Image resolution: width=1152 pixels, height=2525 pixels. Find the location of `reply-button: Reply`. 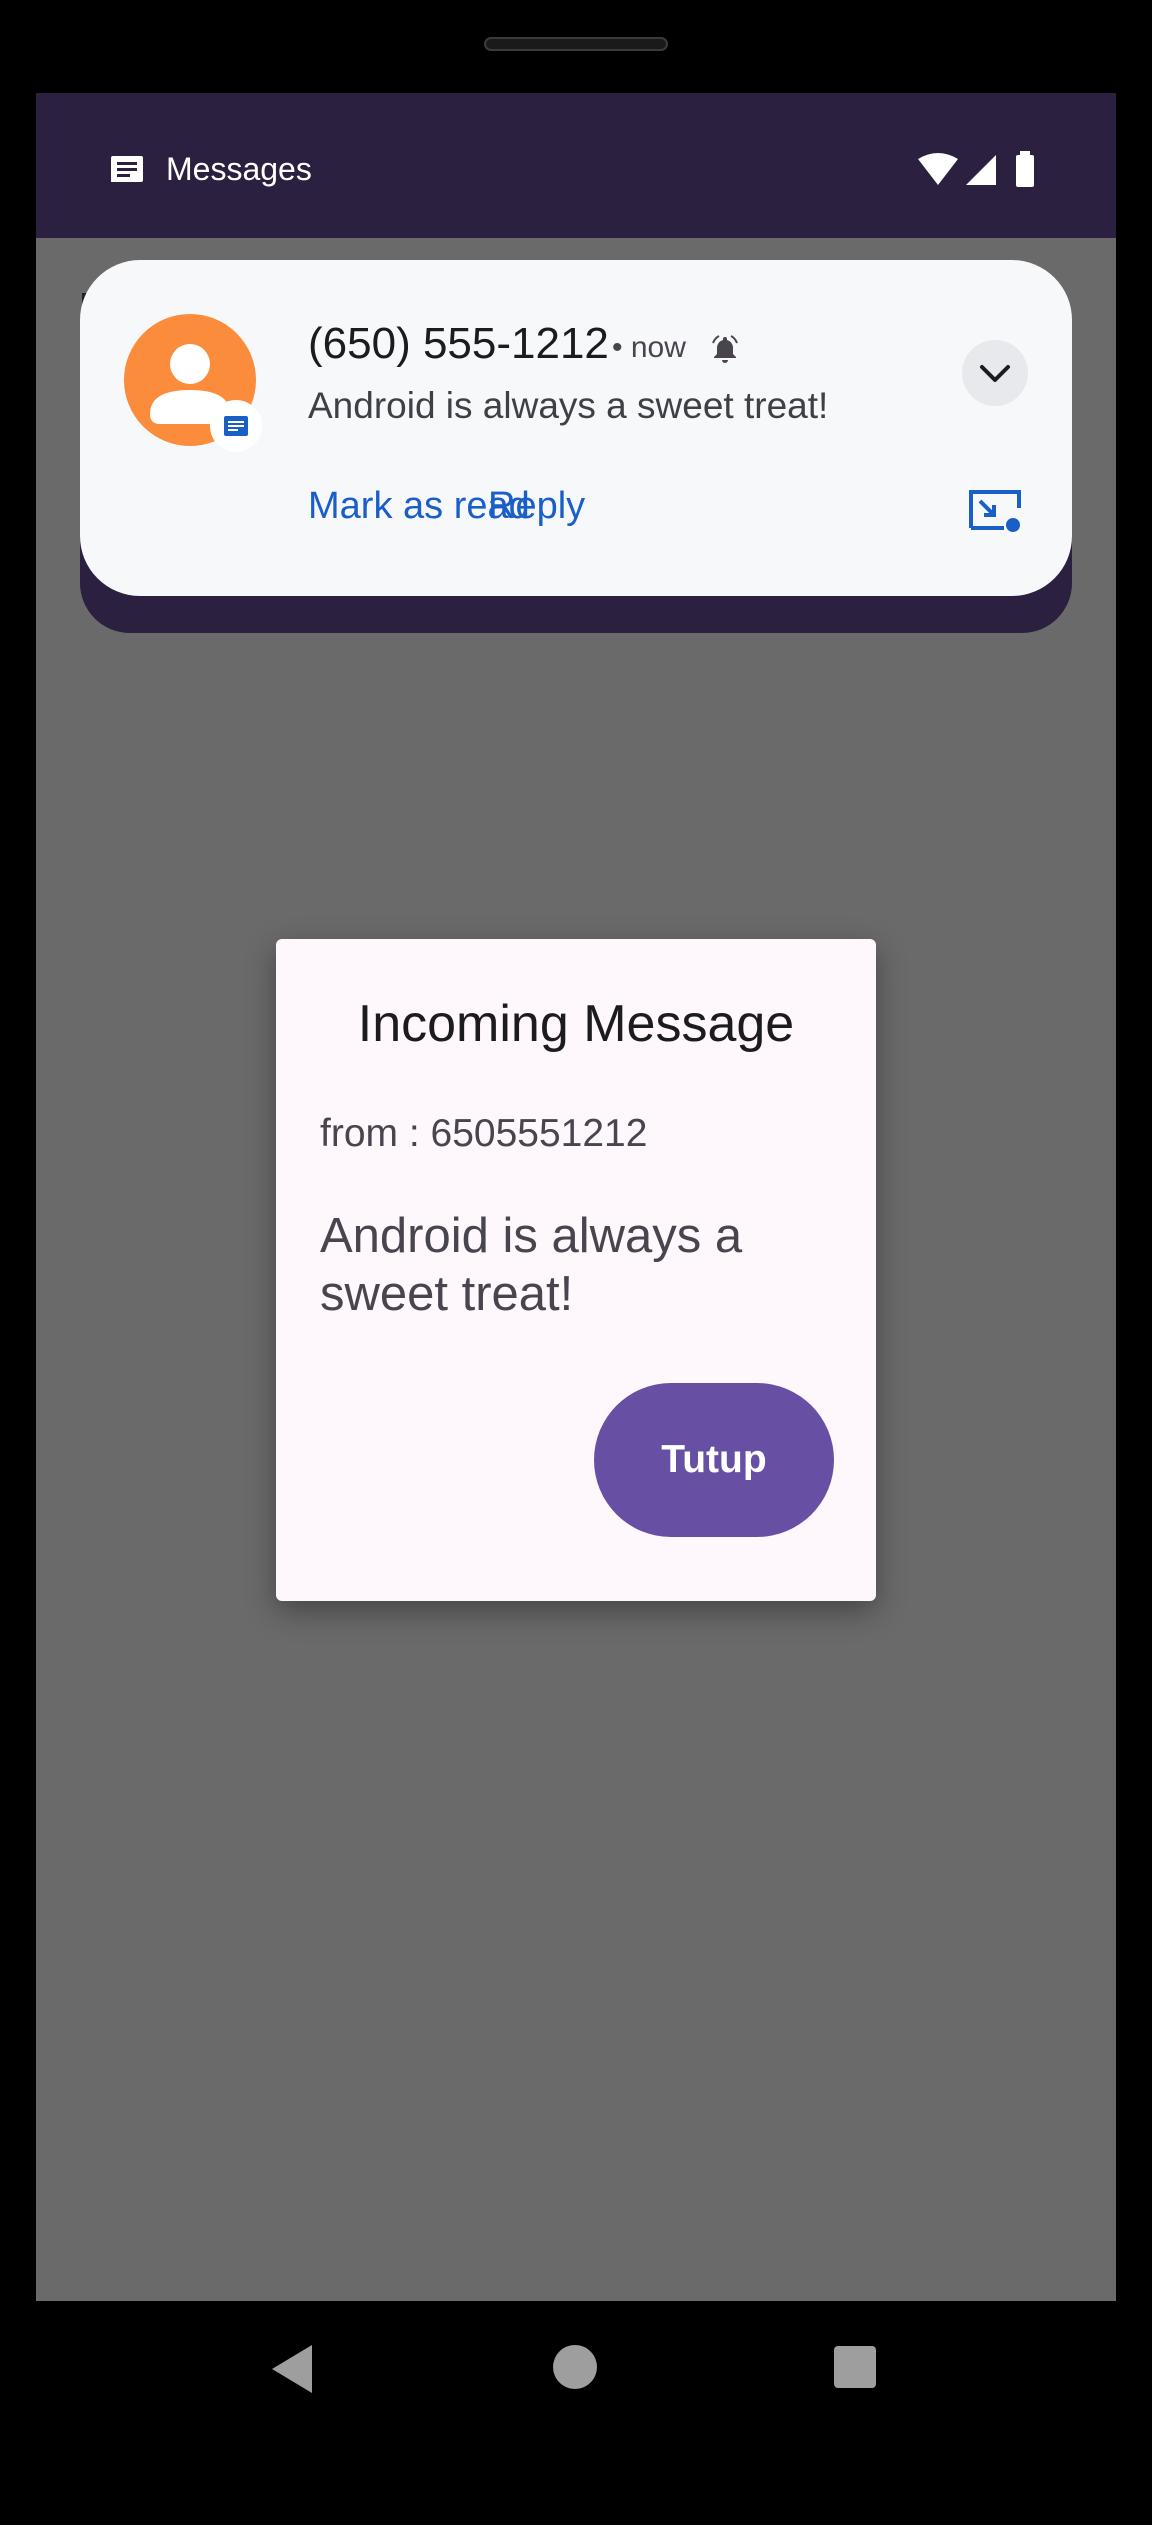

reply-button: Reply is located at coordinates (536, 506).